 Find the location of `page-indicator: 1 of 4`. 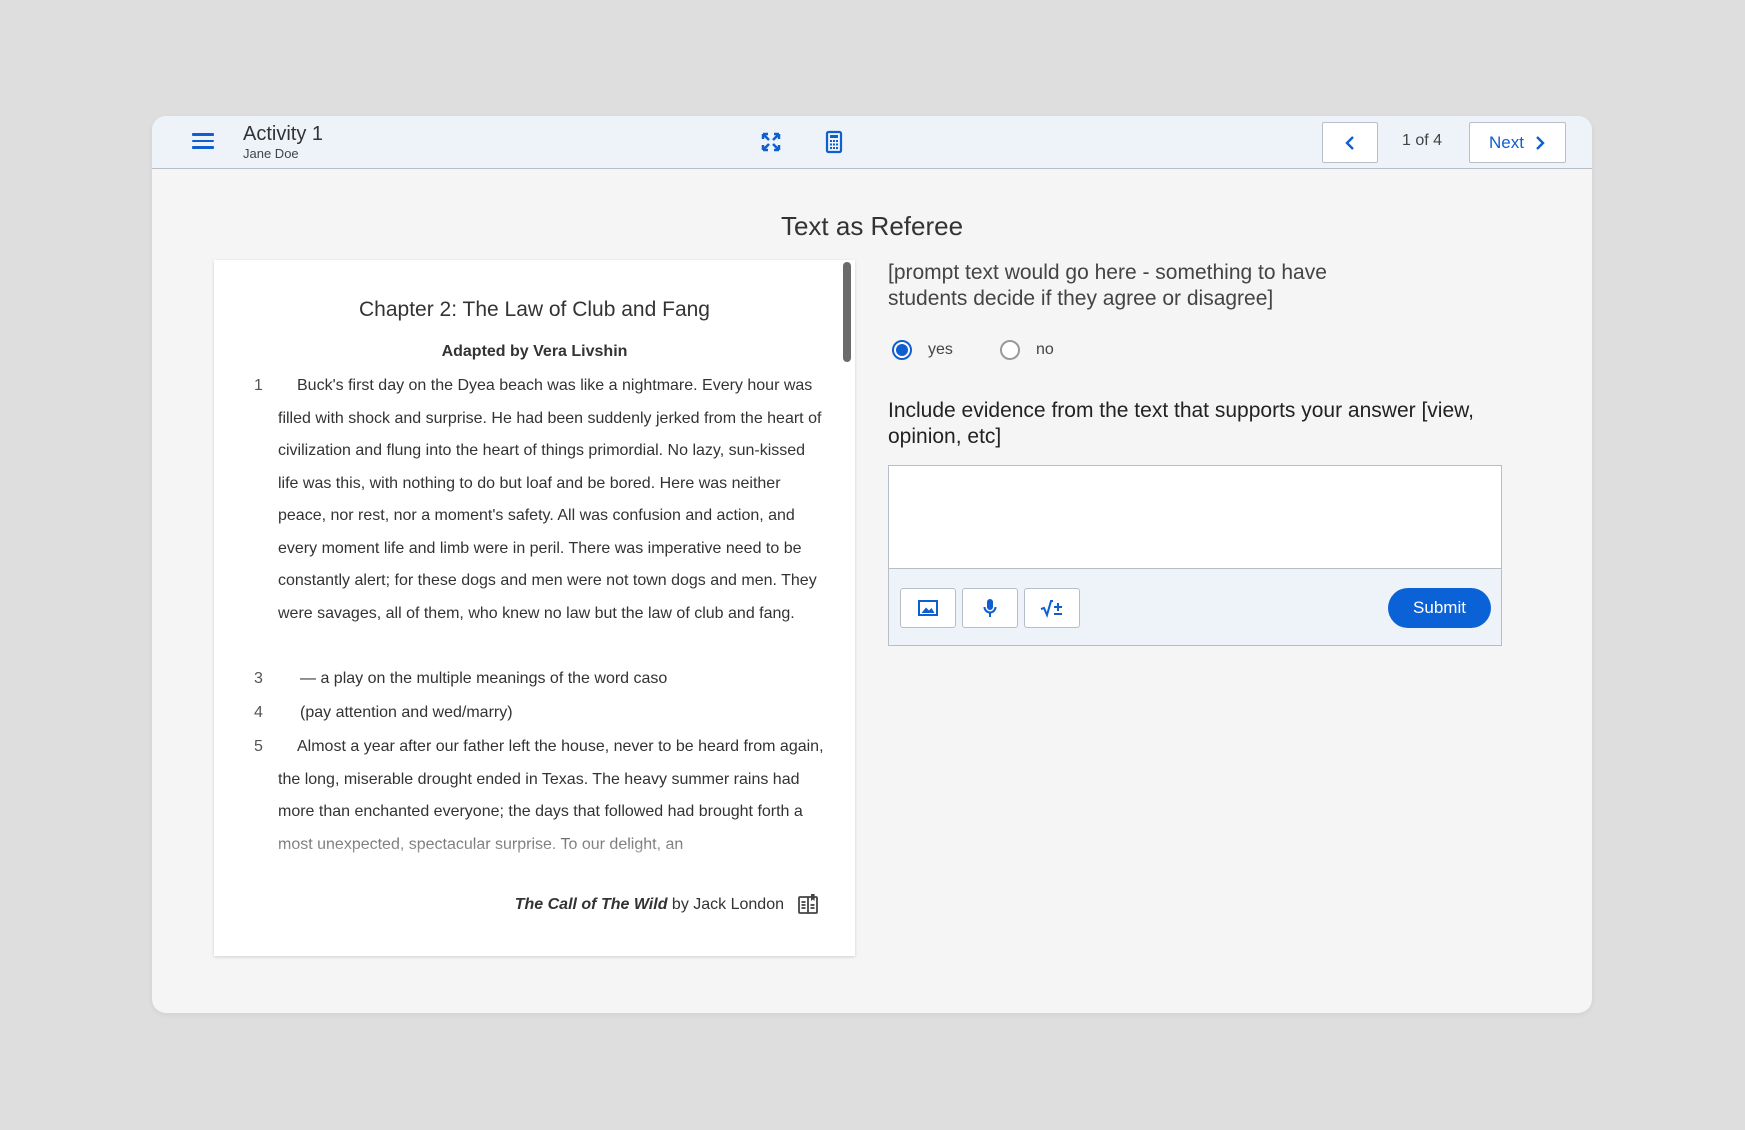

page-indicator: 1 of 4 is located at coordinates (1422, 140).